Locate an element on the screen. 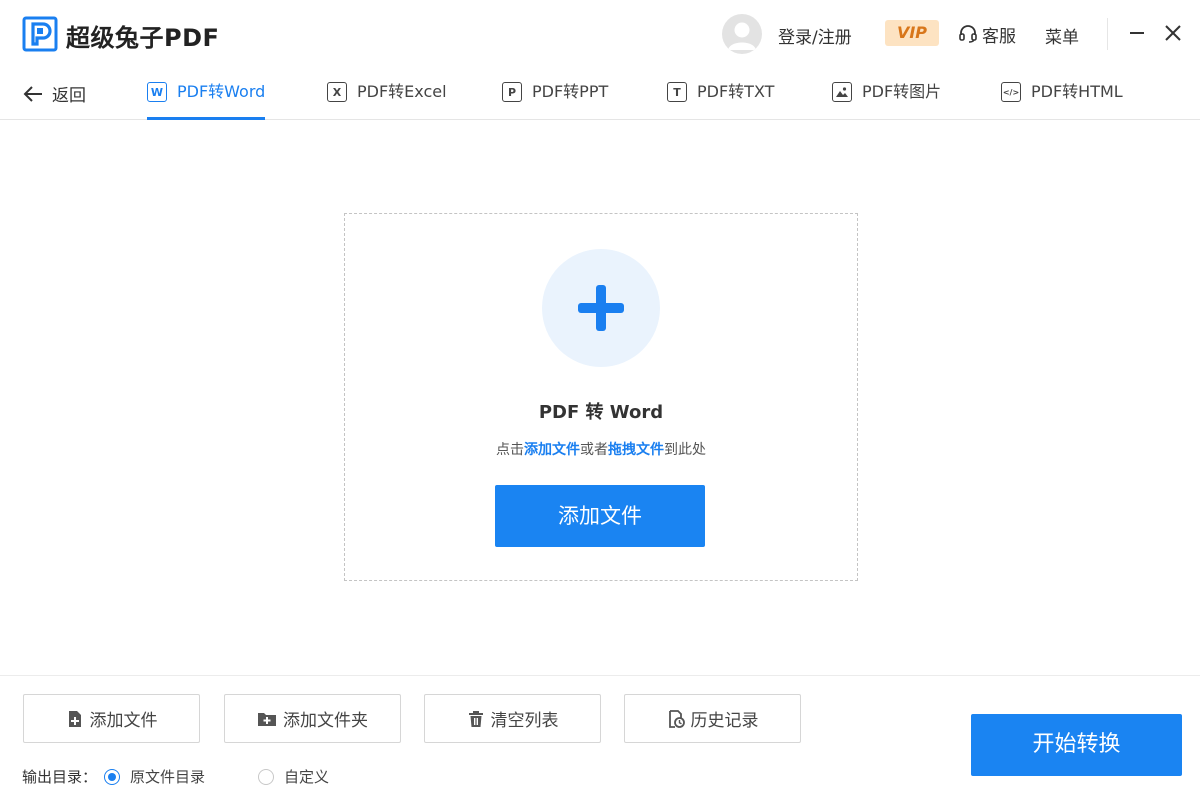 This screenshot has width=1200, height=804. hint-suffix: 到此处 is located at coordinates (685, 450).